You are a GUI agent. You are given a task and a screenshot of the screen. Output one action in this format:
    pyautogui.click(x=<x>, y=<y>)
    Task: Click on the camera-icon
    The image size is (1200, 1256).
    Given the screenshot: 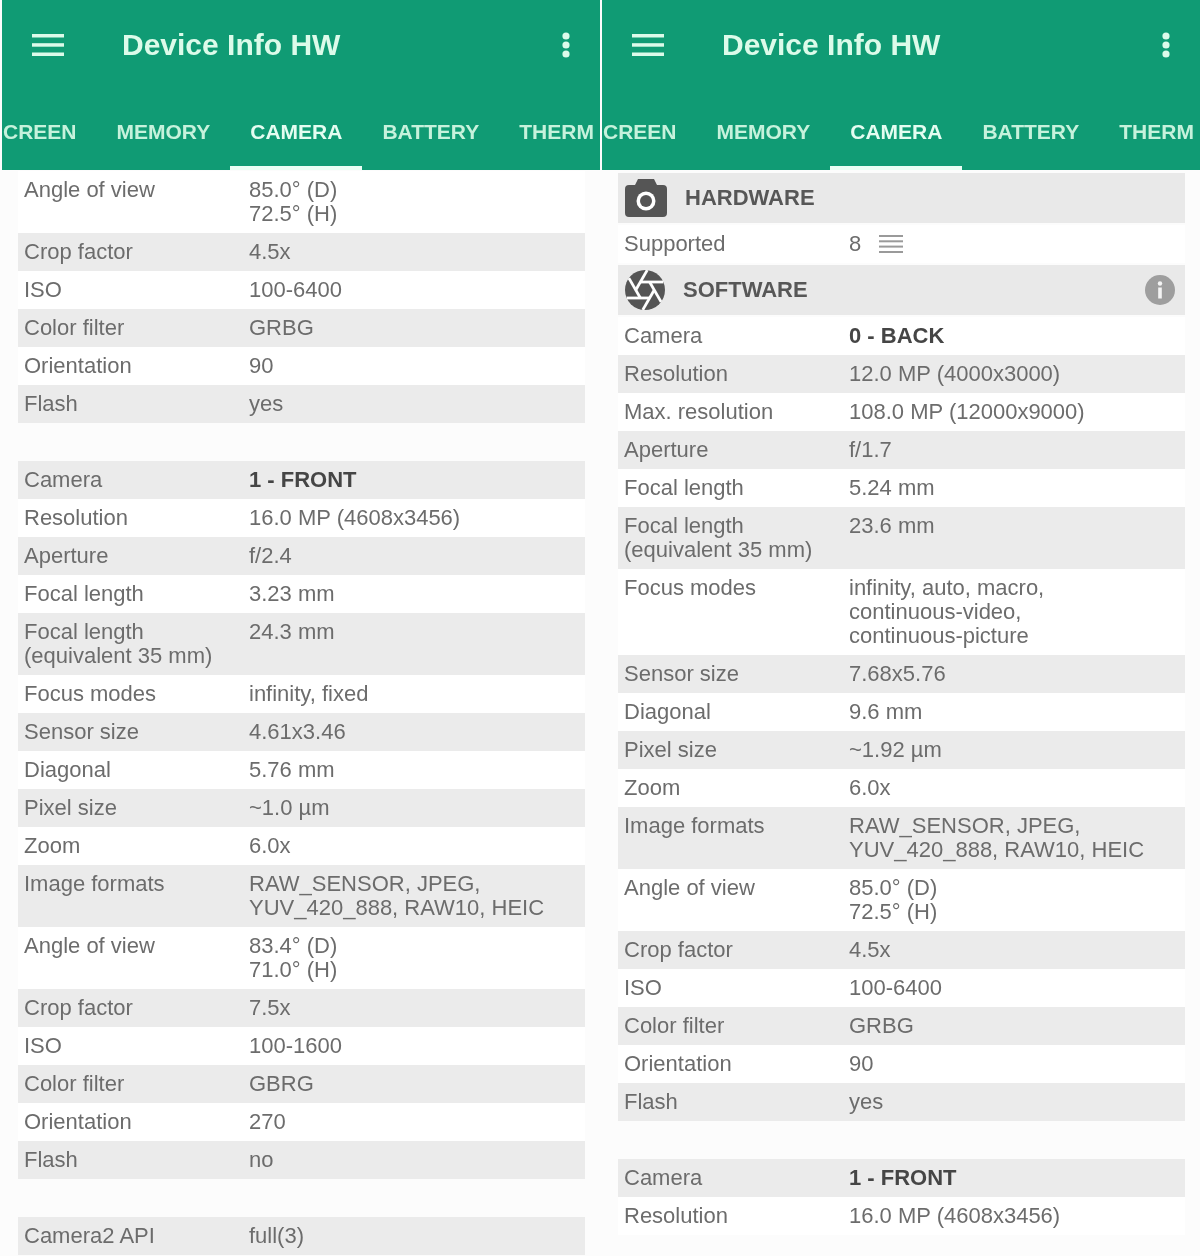 What is the action you would take?
    pyautogui.click(x=646, y=198)
    